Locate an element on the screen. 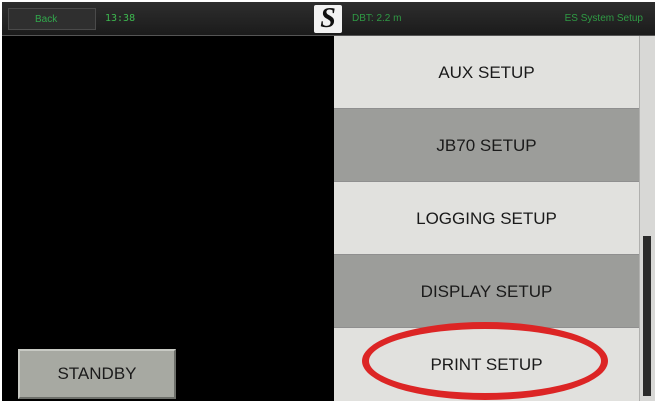 The height and width of the screenshot is (403, 657). menu-item-jb70-setup: JB70 SETUP is located at coordinates (486, 145).